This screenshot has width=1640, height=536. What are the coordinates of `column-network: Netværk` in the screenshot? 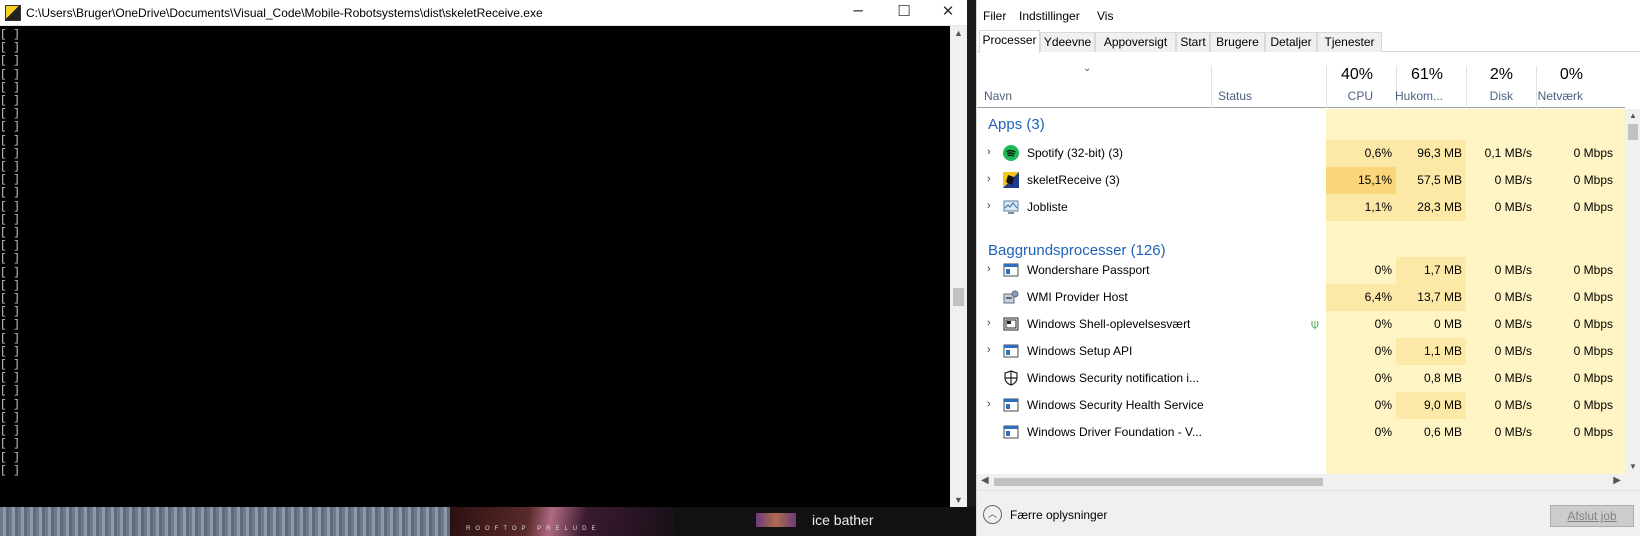 It's located at (1560, 96).